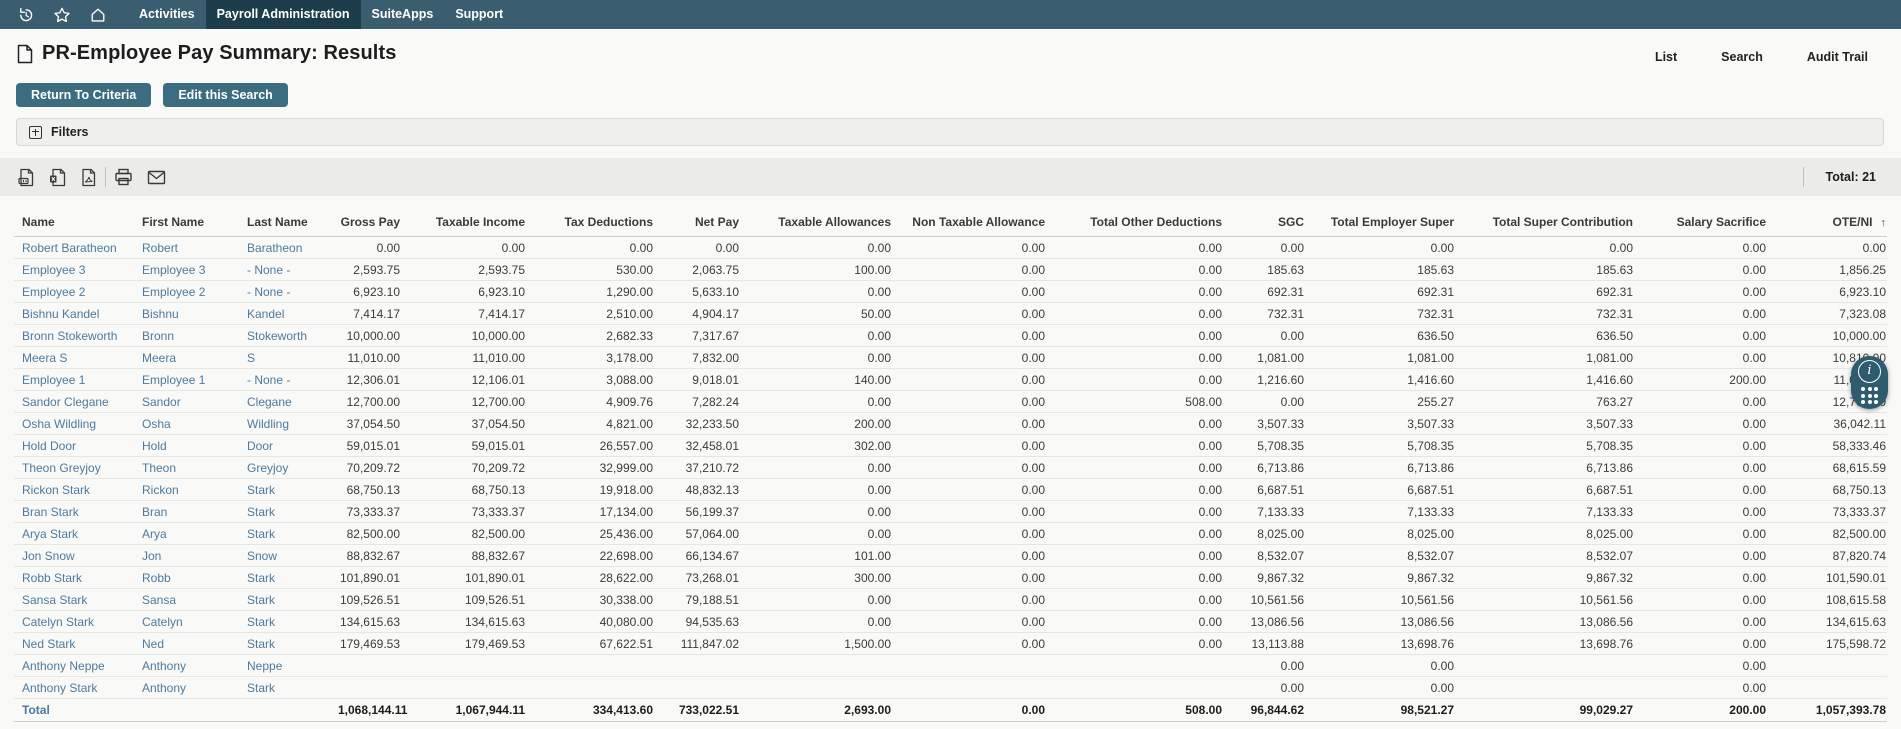 The width and height of the screenshot is (1901, 729). I want to click on last-name-link: Clegane, so click(269, 402).